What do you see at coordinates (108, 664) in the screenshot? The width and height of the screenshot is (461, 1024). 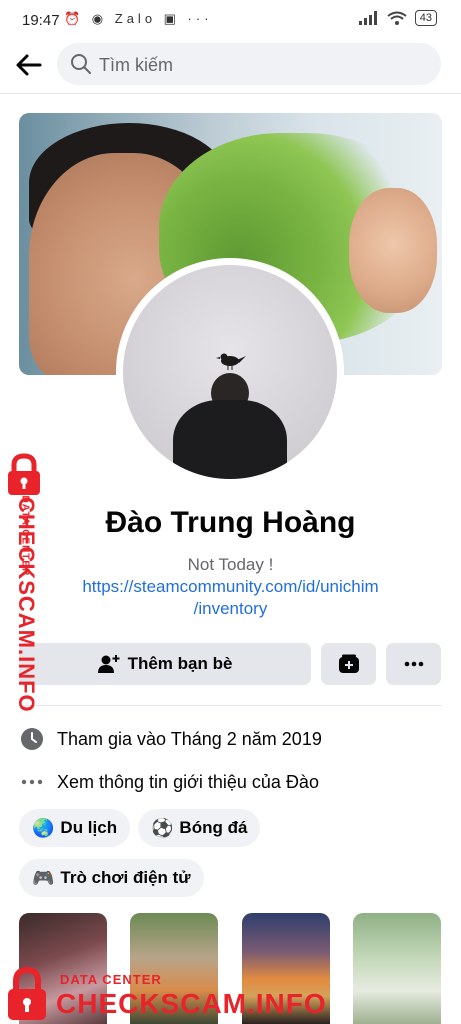 I see `add-friend-icon` at bounding box center [108, 664].